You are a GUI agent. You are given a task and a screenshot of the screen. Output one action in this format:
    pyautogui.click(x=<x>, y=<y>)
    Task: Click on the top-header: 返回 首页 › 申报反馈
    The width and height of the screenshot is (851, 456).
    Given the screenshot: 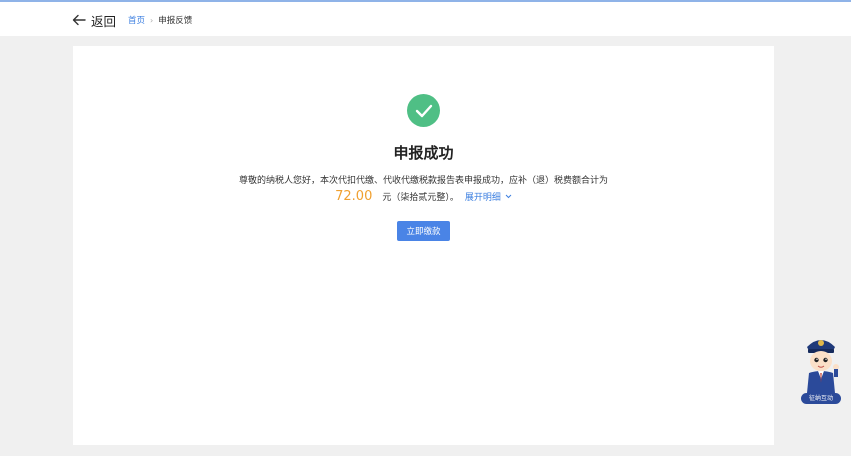 What is the action you would take?
    pyautogui.click(x=425, y=19)
    